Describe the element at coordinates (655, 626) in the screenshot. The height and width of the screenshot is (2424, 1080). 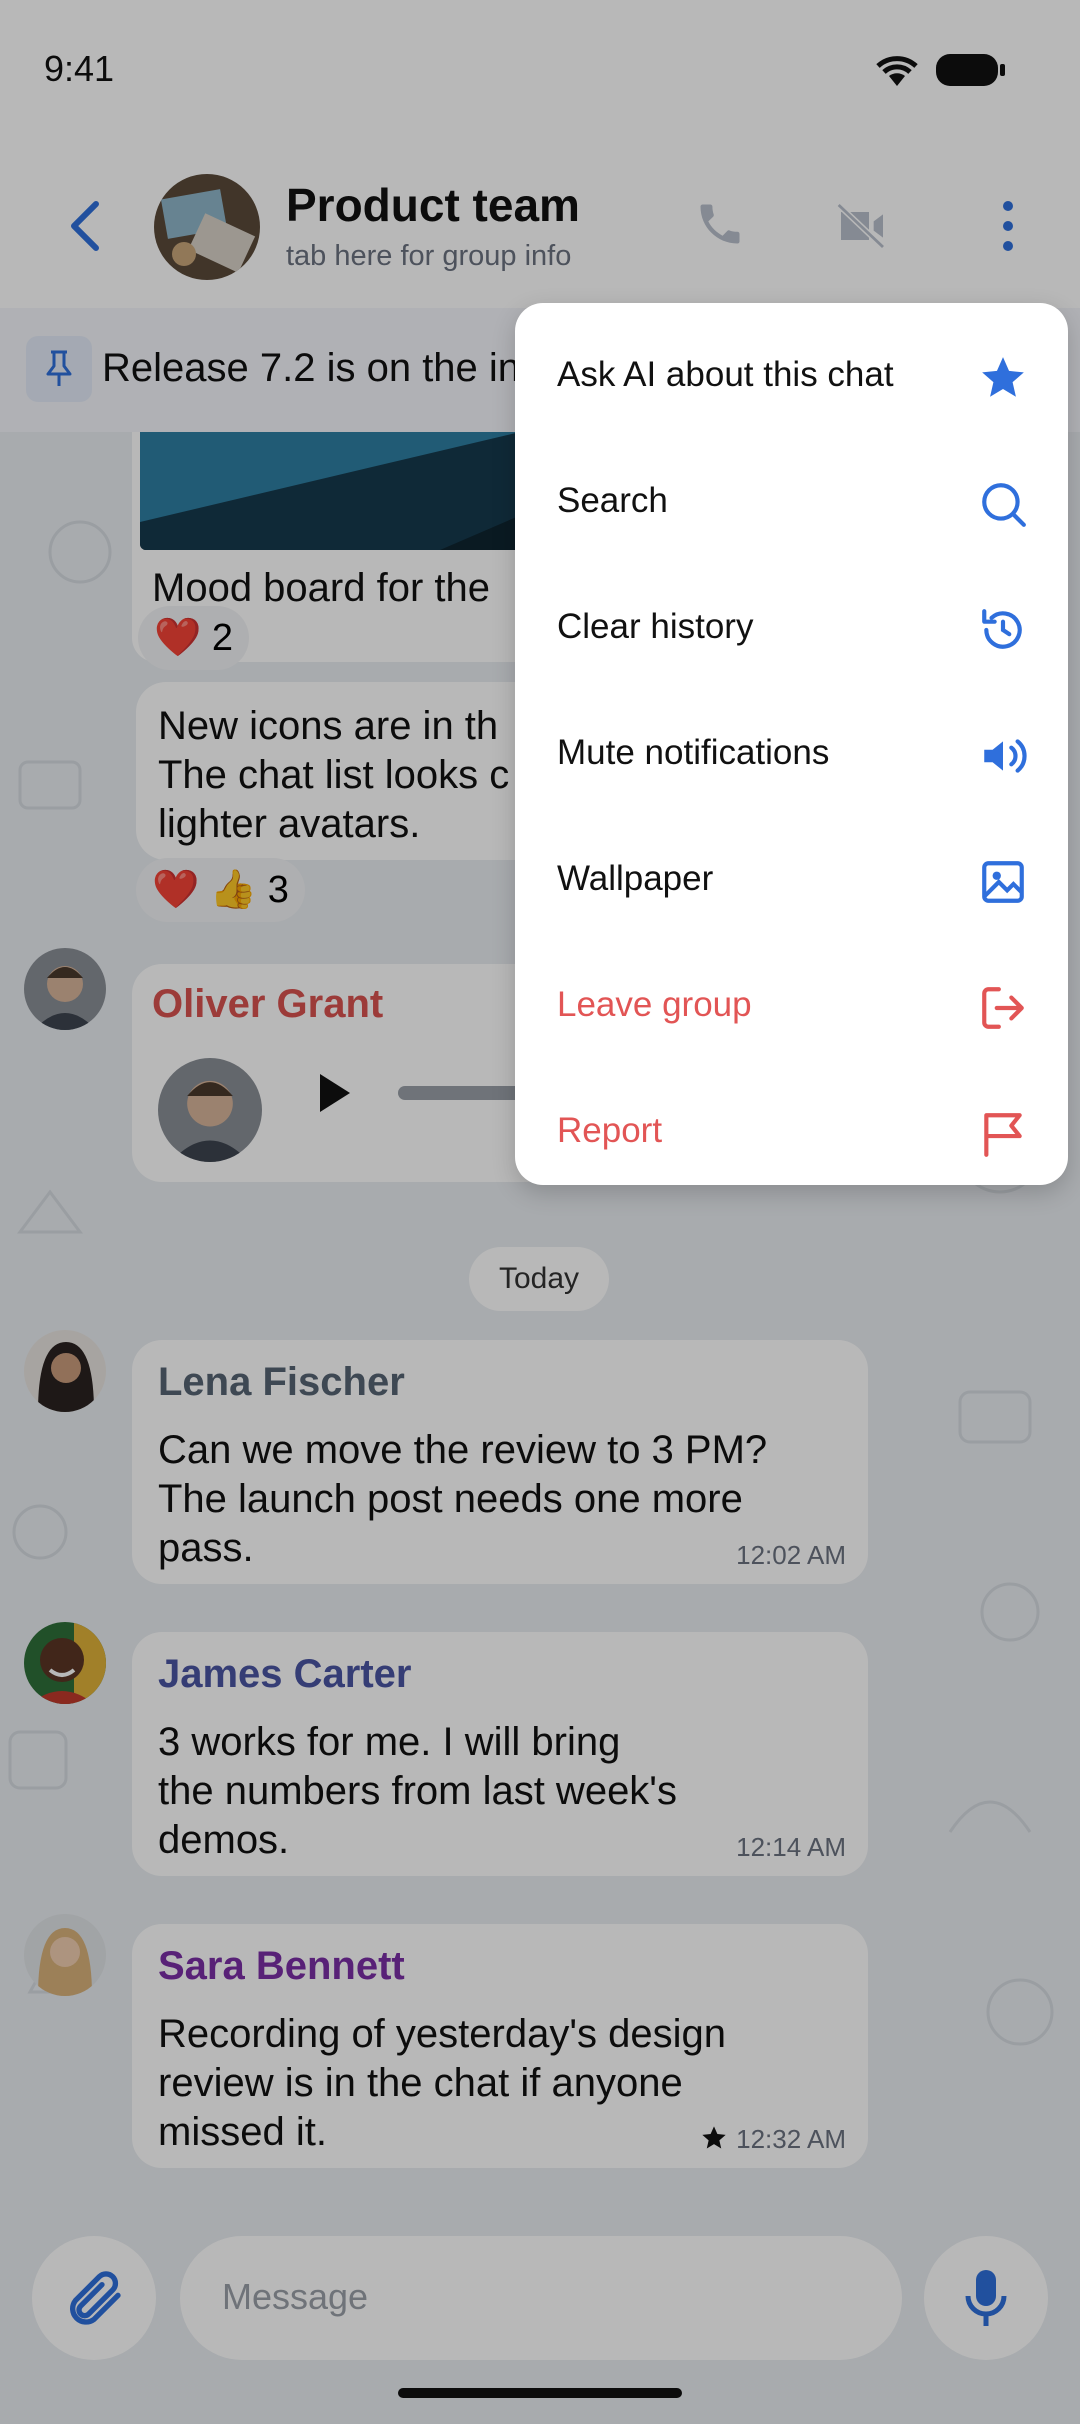
I see `menu-item-label: Clear history` at that location.